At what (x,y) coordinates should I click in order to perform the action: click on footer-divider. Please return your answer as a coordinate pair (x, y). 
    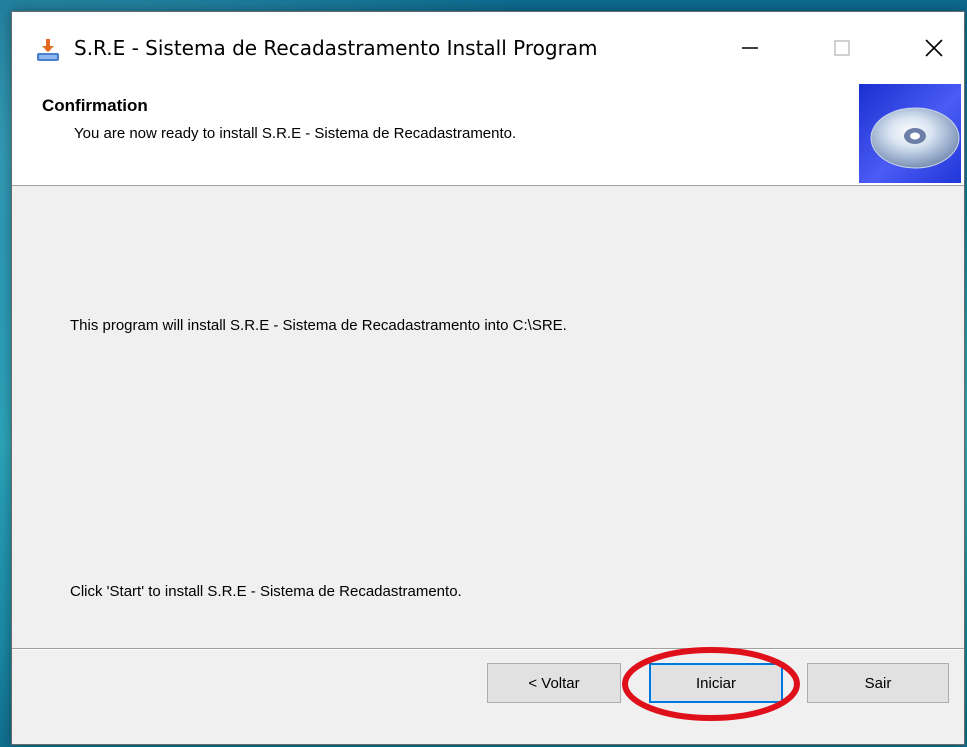
    Looking at the image, I should click on (488, 649).